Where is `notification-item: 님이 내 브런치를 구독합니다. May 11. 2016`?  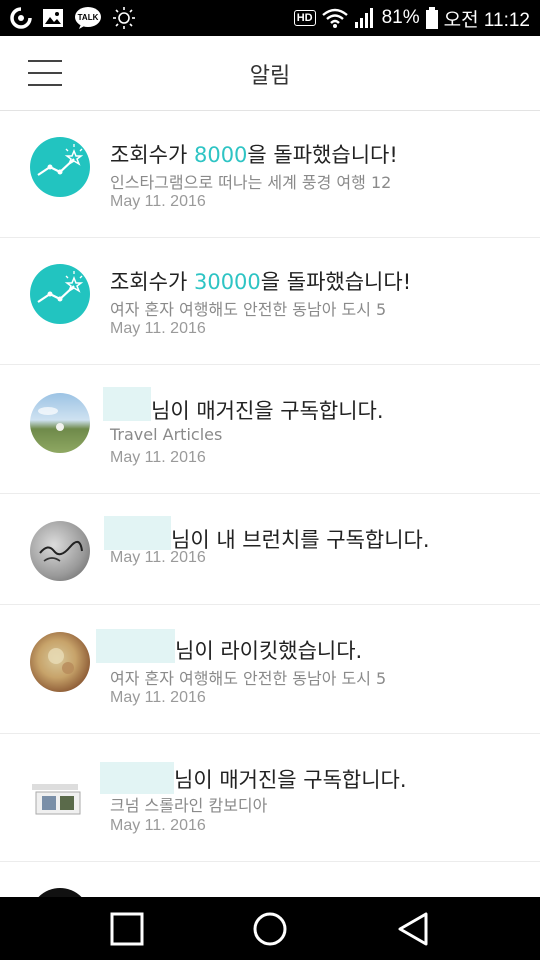 notification-item: 님이 내 브런치를 구독합니다. May 11. 2016 is located at coordinates (270, 549).